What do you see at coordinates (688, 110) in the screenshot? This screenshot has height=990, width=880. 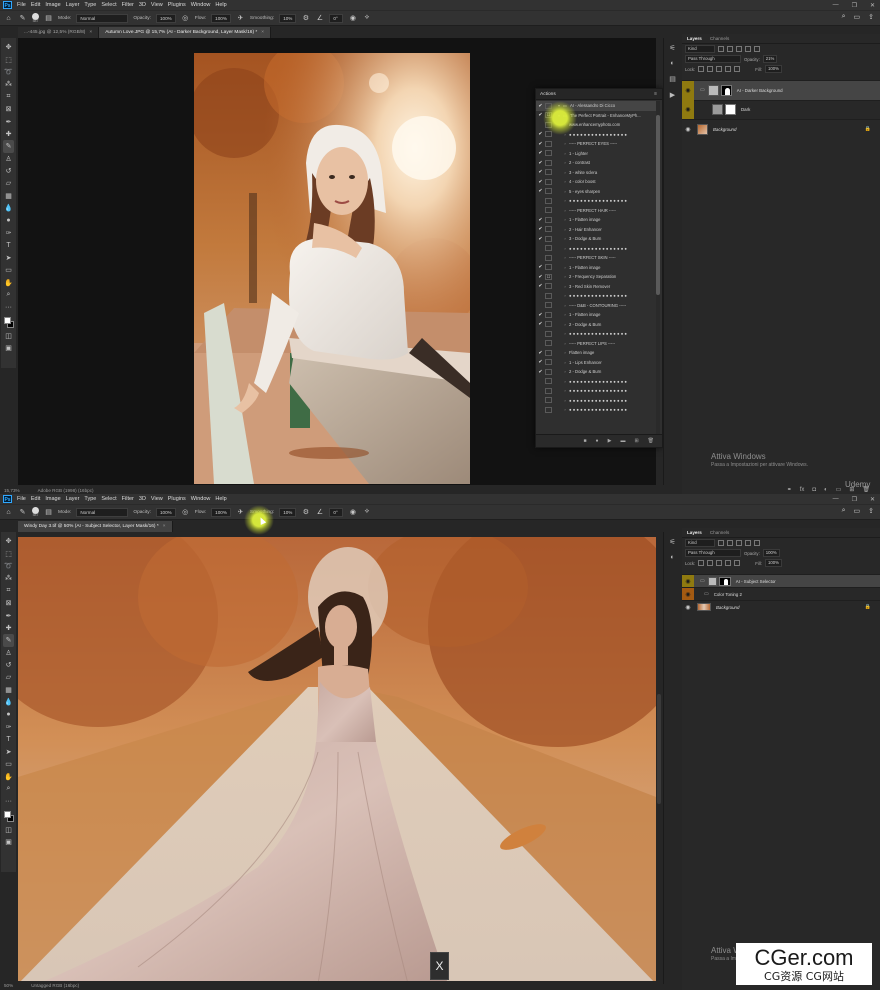 I see `visibility-eye-icon: ◉` at bounding box center [688, 110].